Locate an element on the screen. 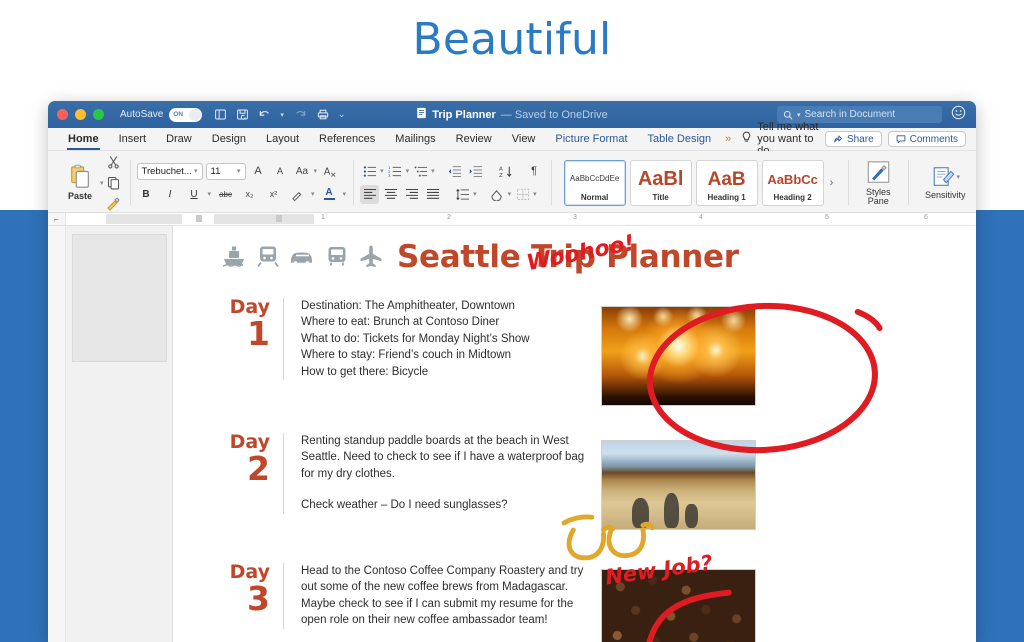 The image size is (1024, 642). sensitivity-icon is located at coordinates (943, 176).